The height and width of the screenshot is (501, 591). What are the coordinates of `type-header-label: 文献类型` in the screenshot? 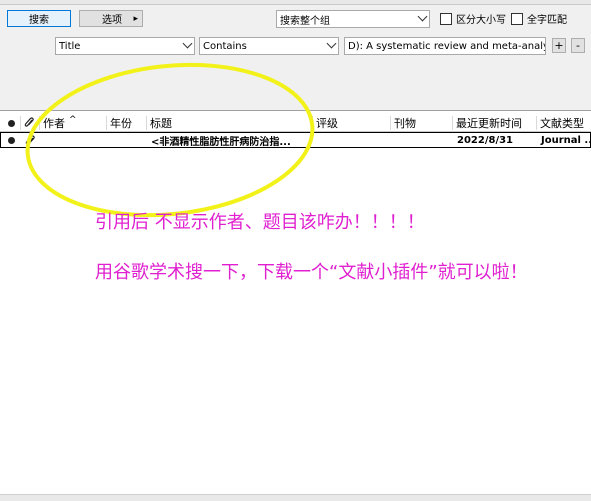 It's located at (562, 123).